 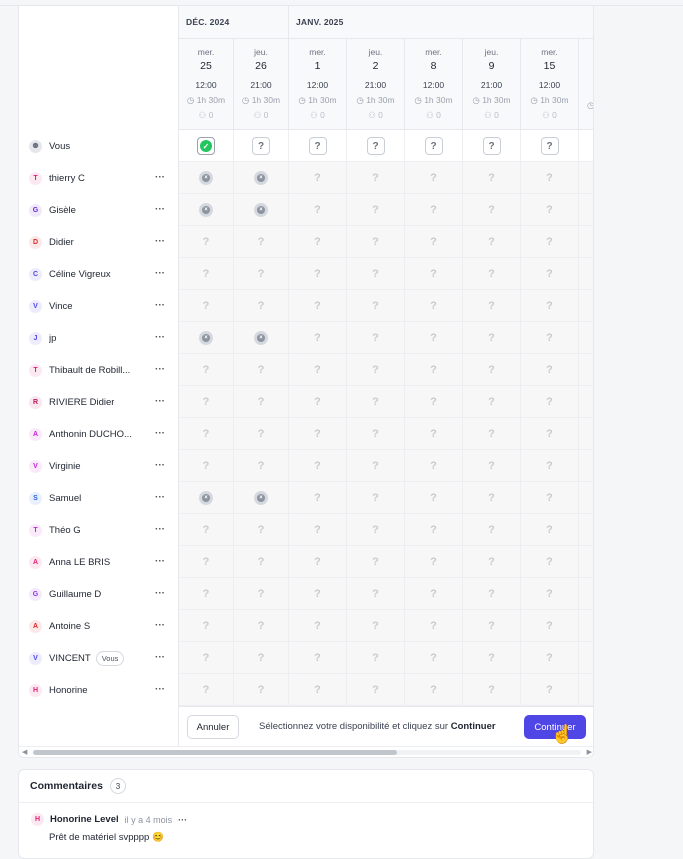 I want to click on comment-options-icon: ···, so click(x=182, y=820).